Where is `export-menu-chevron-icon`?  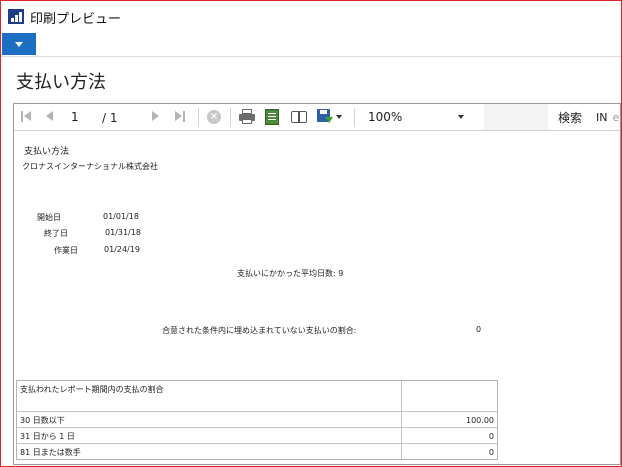 export-menu-chevron-icon is located at coordinates (340, 117).